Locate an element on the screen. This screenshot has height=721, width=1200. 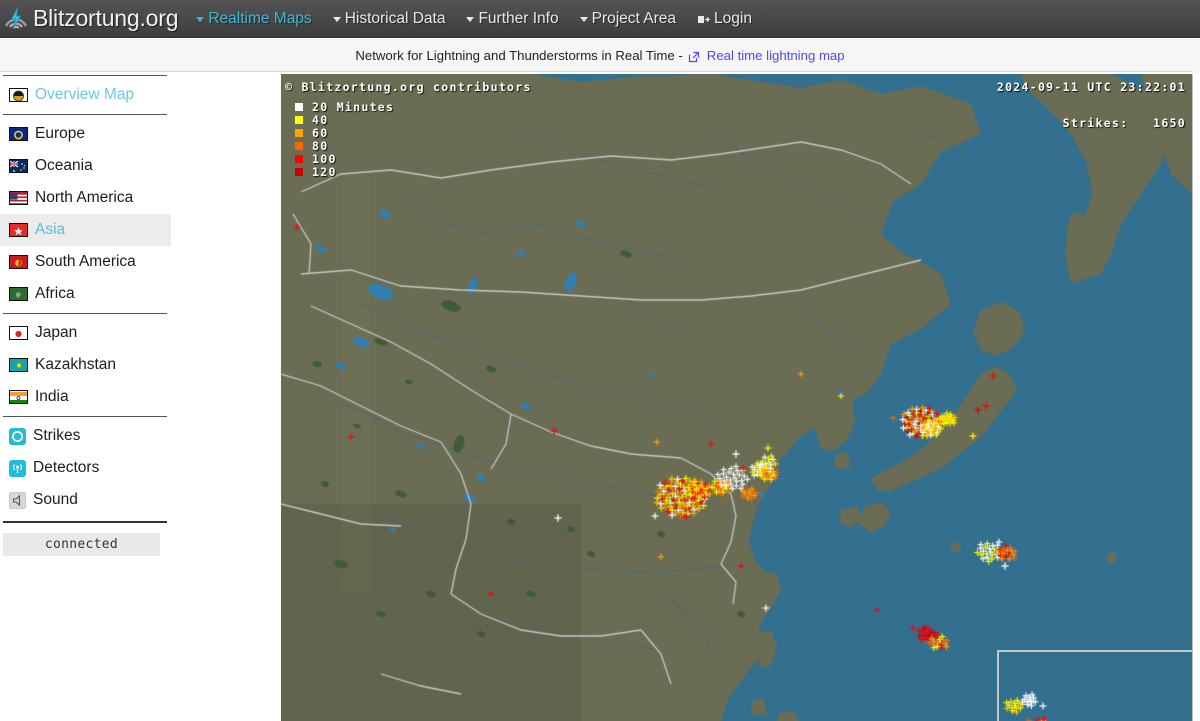
flag-asia-icon is located at coordinates (18, 230).